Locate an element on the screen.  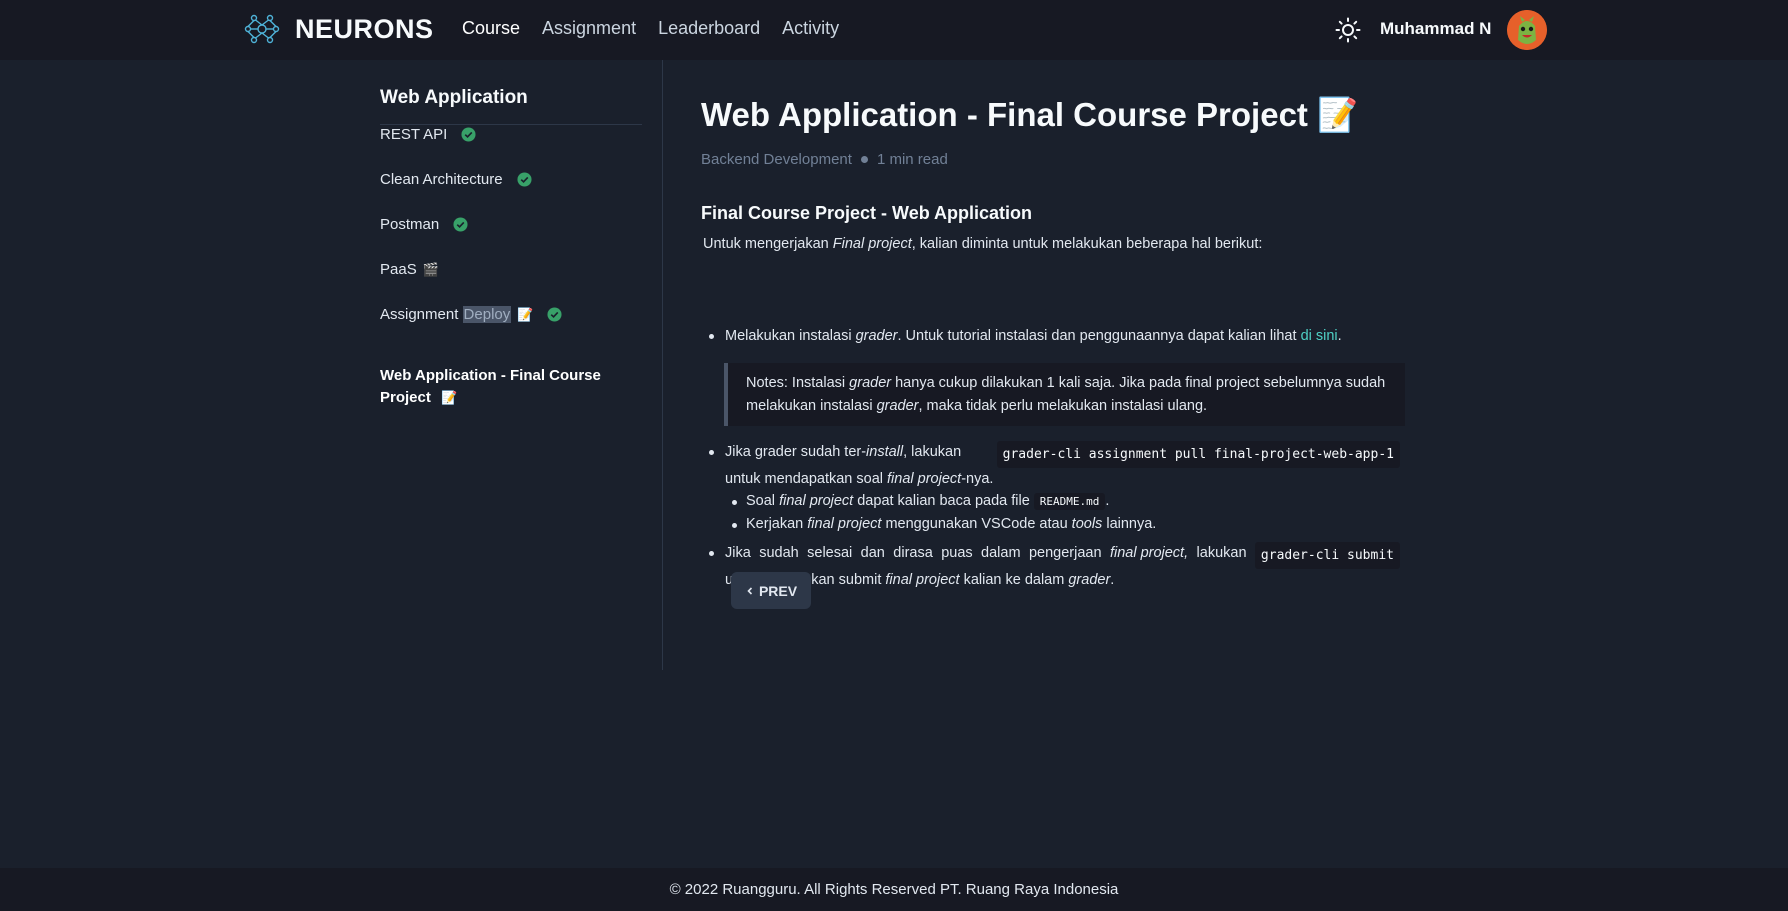
sidebar-item-clean-architecture: Clean Architecture is located at coordinates (456, 179).